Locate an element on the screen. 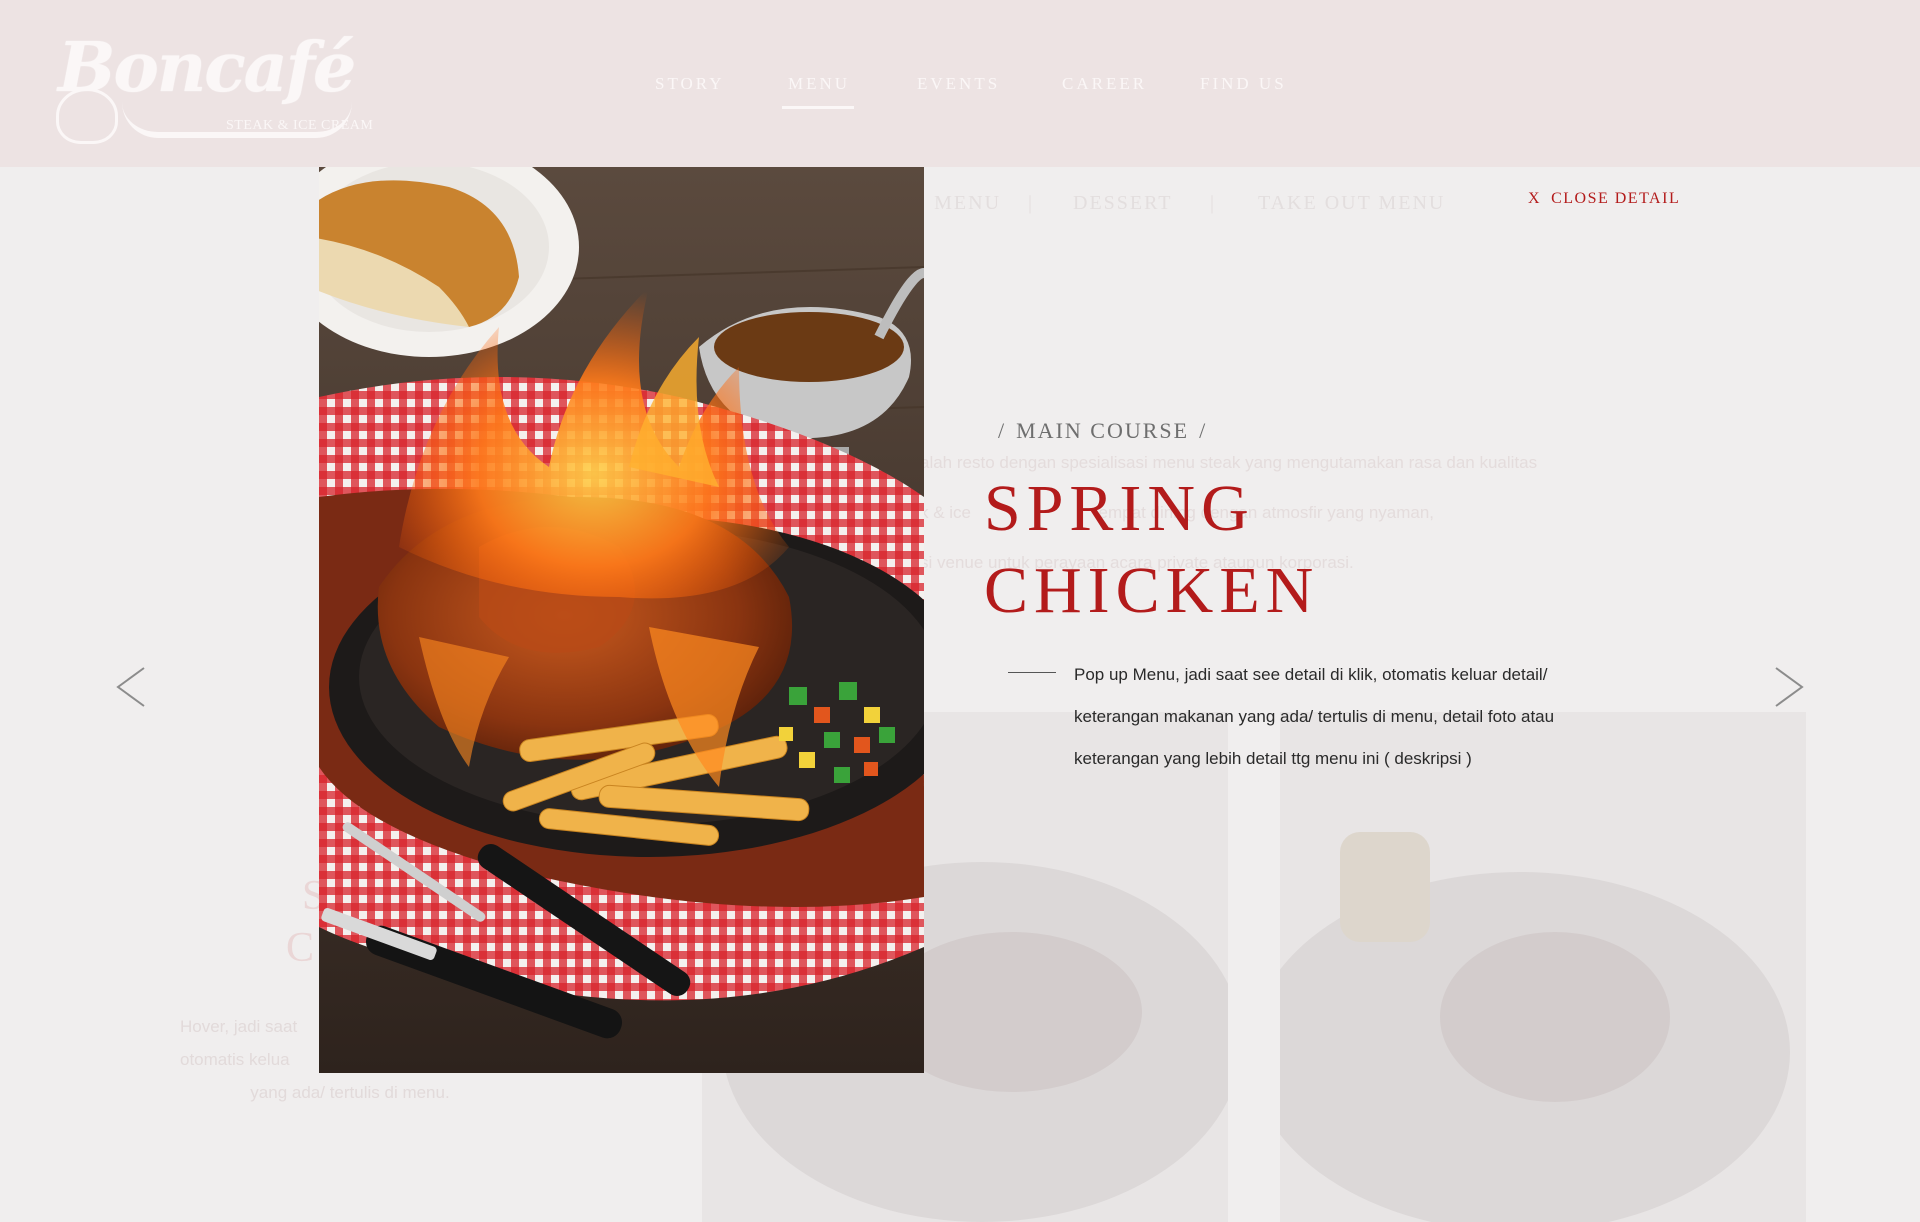  close-detail-label: CLOSE DETAIL is located at coordinates (1616, 198).